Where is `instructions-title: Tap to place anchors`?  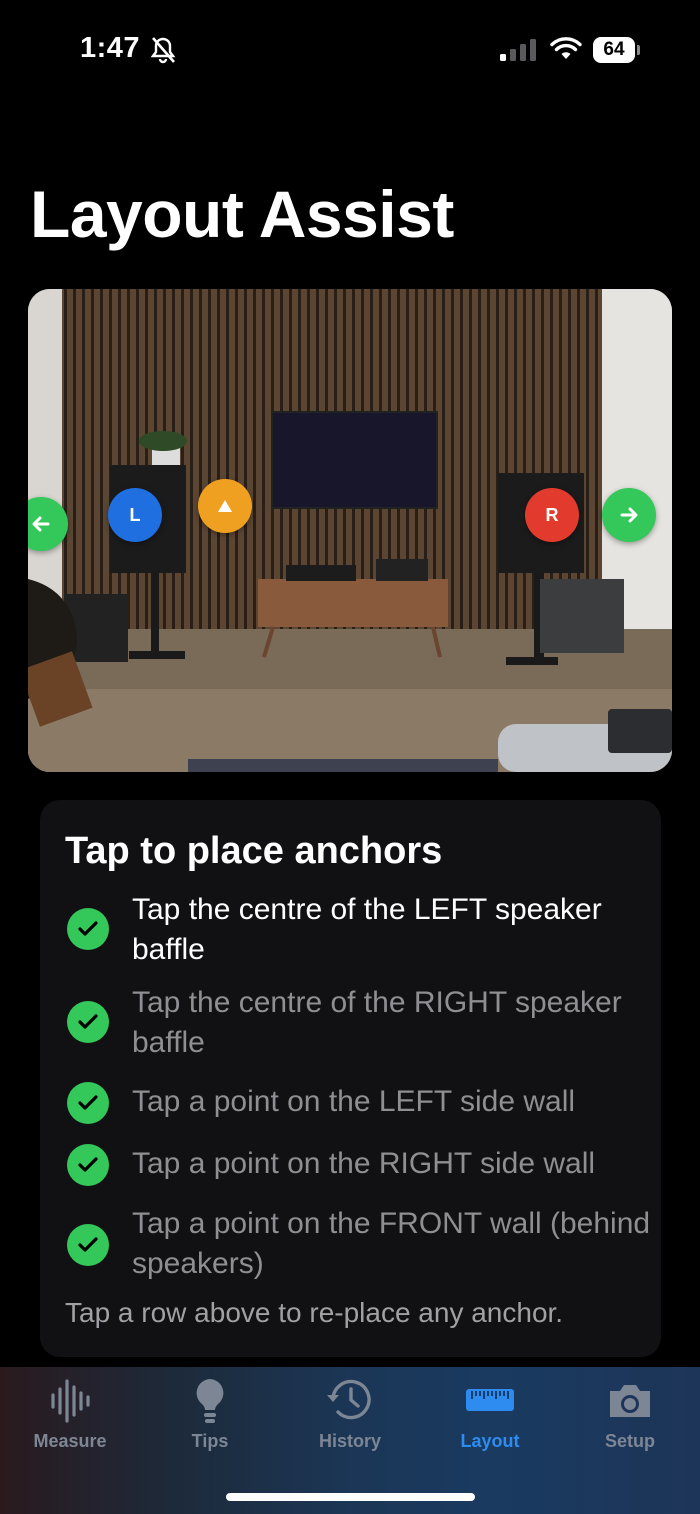 instructions-title: Tap to place anchors is located at coordinates (254, 851).